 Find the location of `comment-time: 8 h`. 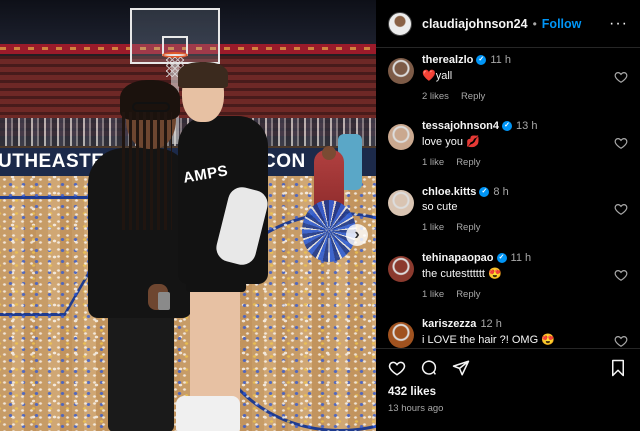

comment-time: 8 h is located at coordinates (500, 192).